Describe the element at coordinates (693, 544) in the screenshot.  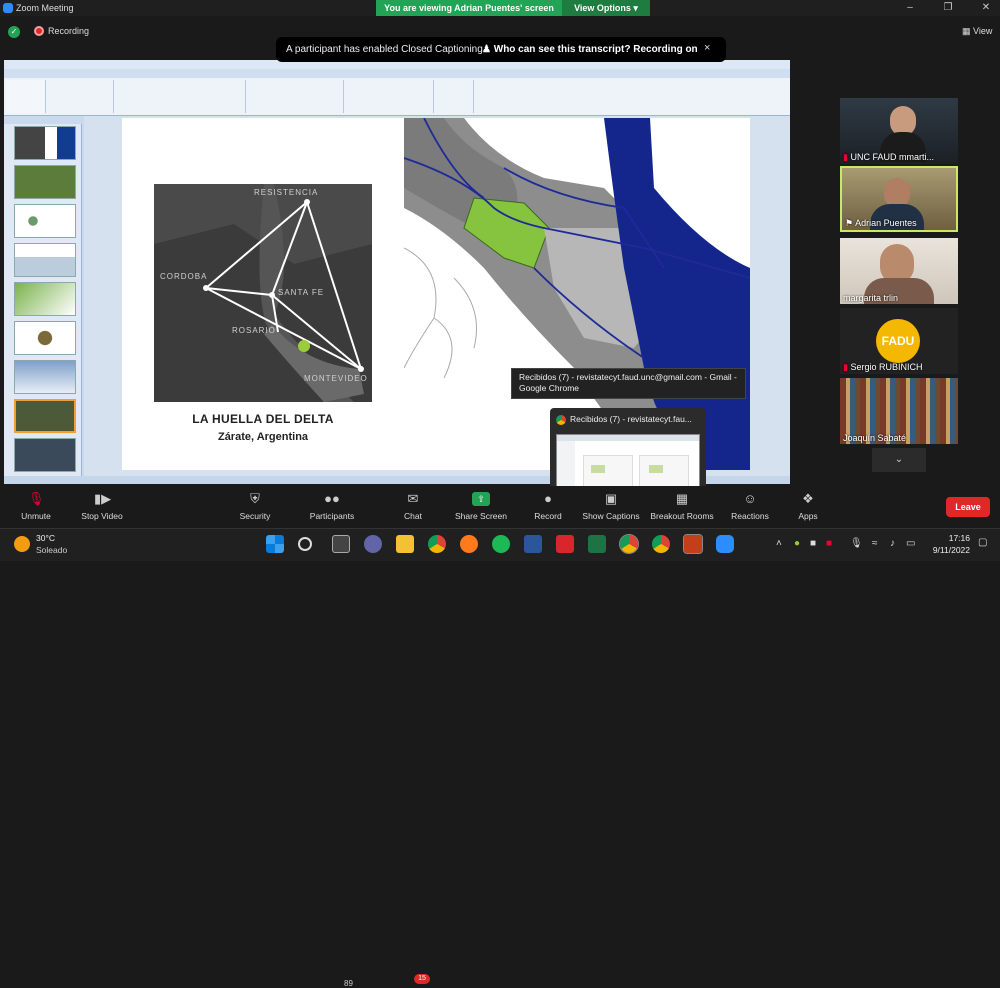
I see `powerpoint-icon` at that location.